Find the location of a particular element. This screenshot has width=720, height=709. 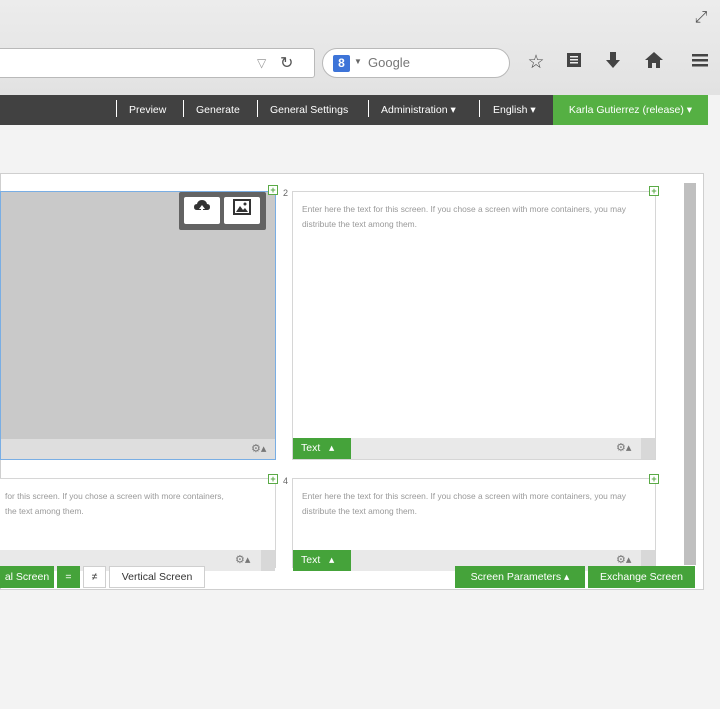

nav-administration: Administration ▾ is located at coordinates (418, 110).